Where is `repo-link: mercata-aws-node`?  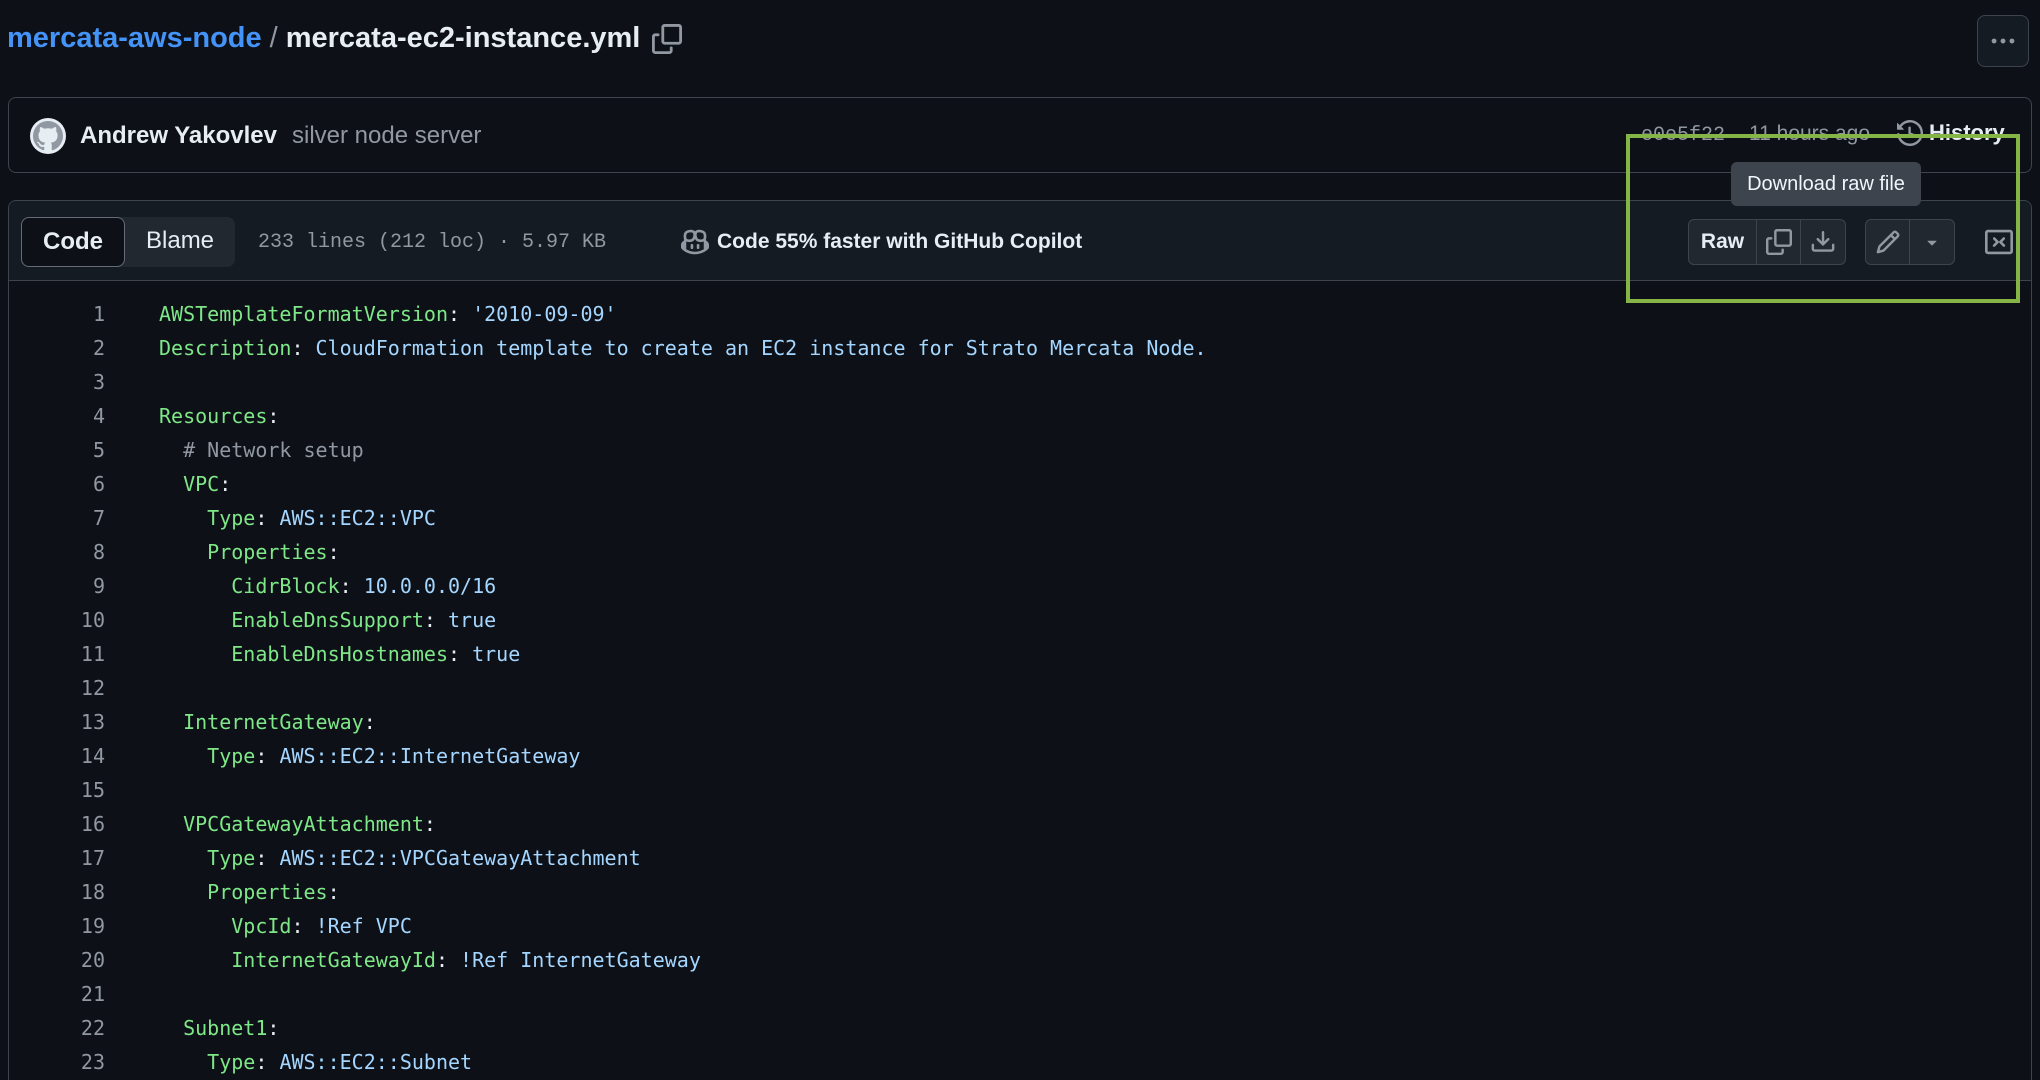 repo-link: mercata-aws-node is located at coordinates (134, 38).